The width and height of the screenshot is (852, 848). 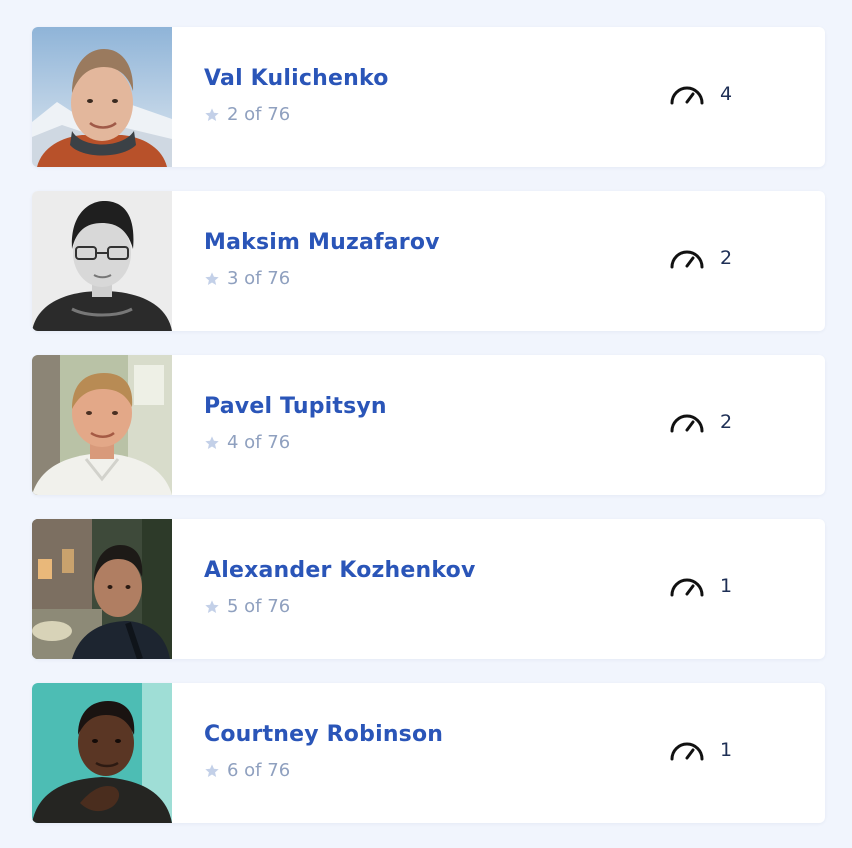 What do you see at coordinates (259, 442) in the screenshot?
I see `rank-text: 4 of 76` at bounding box center [259, 442].